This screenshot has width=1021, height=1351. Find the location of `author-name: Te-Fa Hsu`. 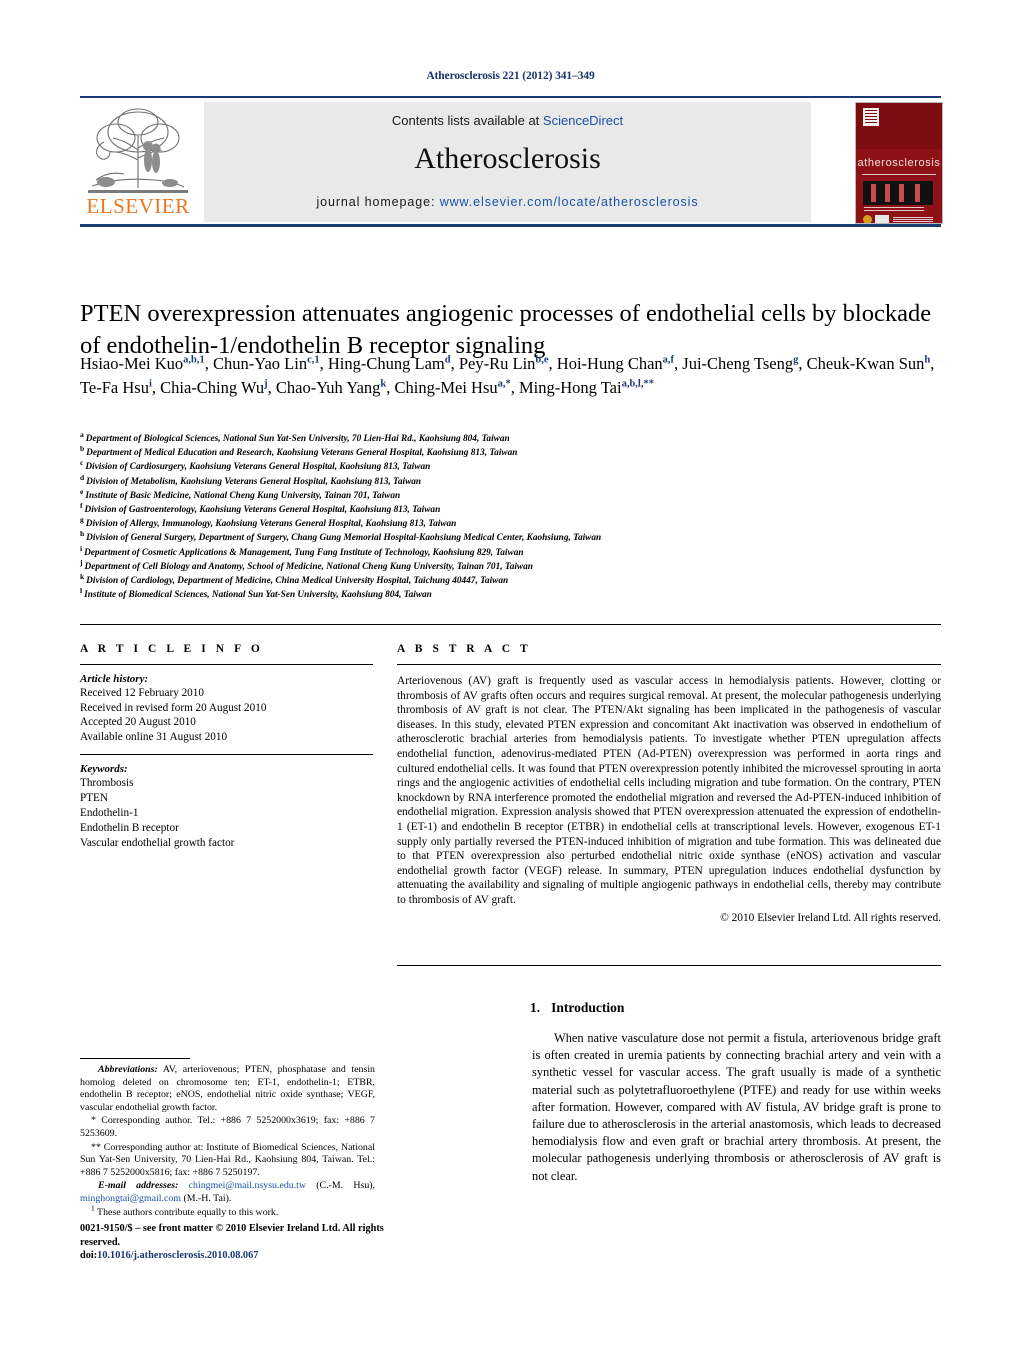

author-name: Te-Fa Hsu is located at coordinates (114, 387).